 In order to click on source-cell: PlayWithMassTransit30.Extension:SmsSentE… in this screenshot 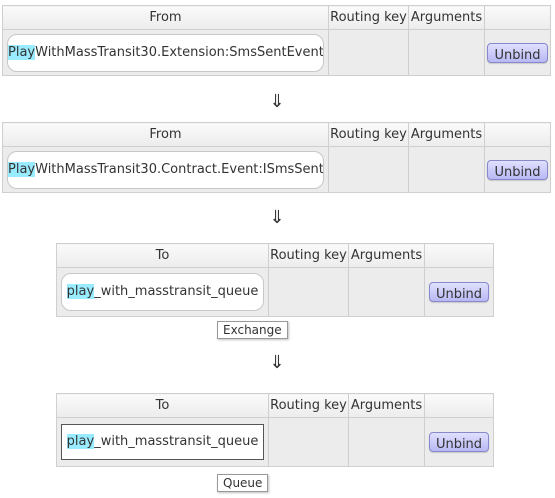, I will do `click(165, 52)`.